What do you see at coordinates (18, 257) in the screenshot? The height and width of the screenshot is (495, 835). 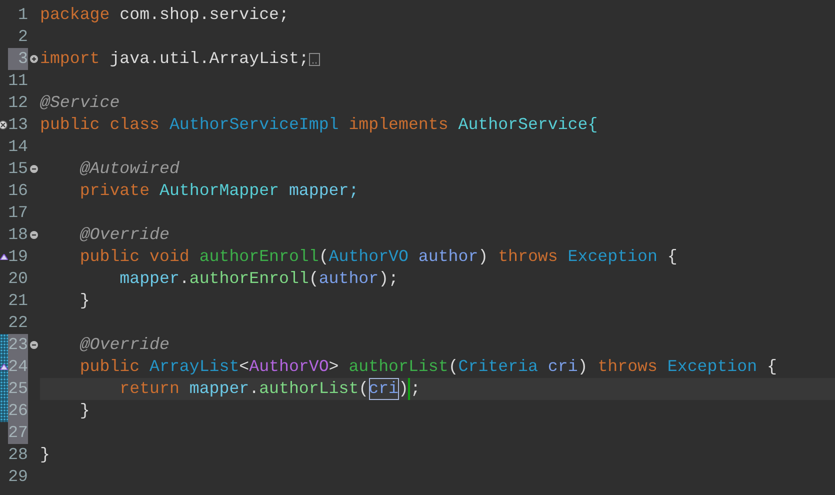 I see `line-number: 19` at bounding box center [18, 257].